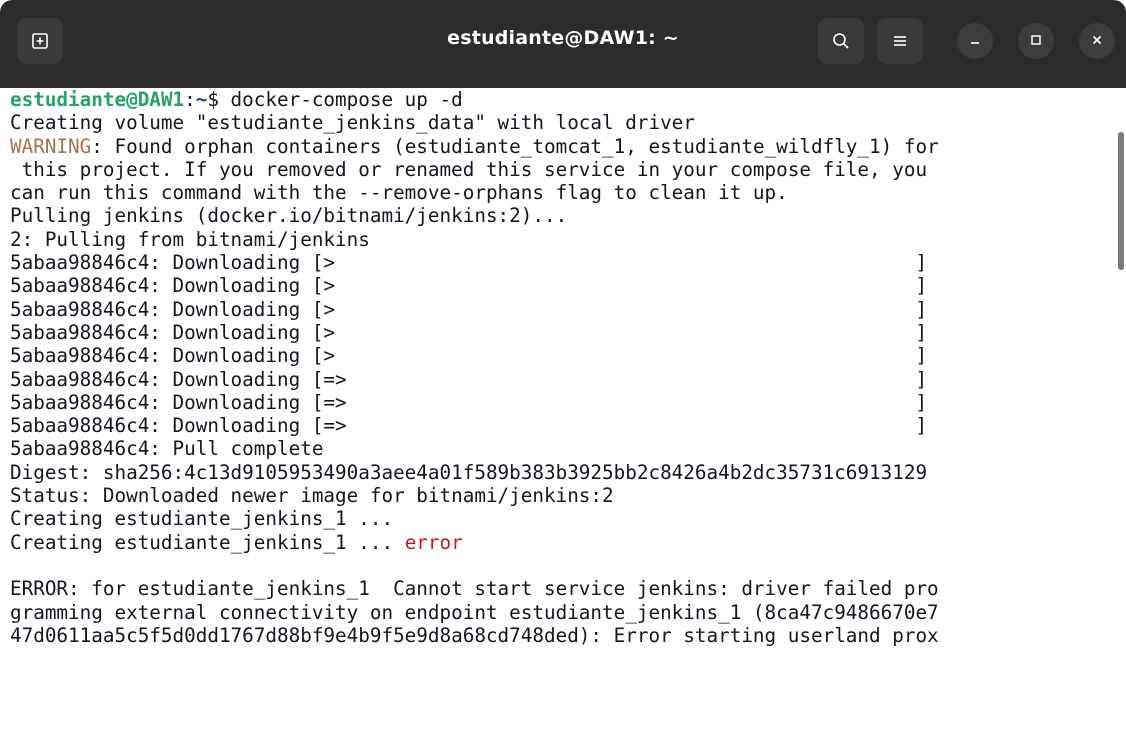 The height and width of the screenshot is (742, 1126). I want to click on menu-button, so click(900, 41).